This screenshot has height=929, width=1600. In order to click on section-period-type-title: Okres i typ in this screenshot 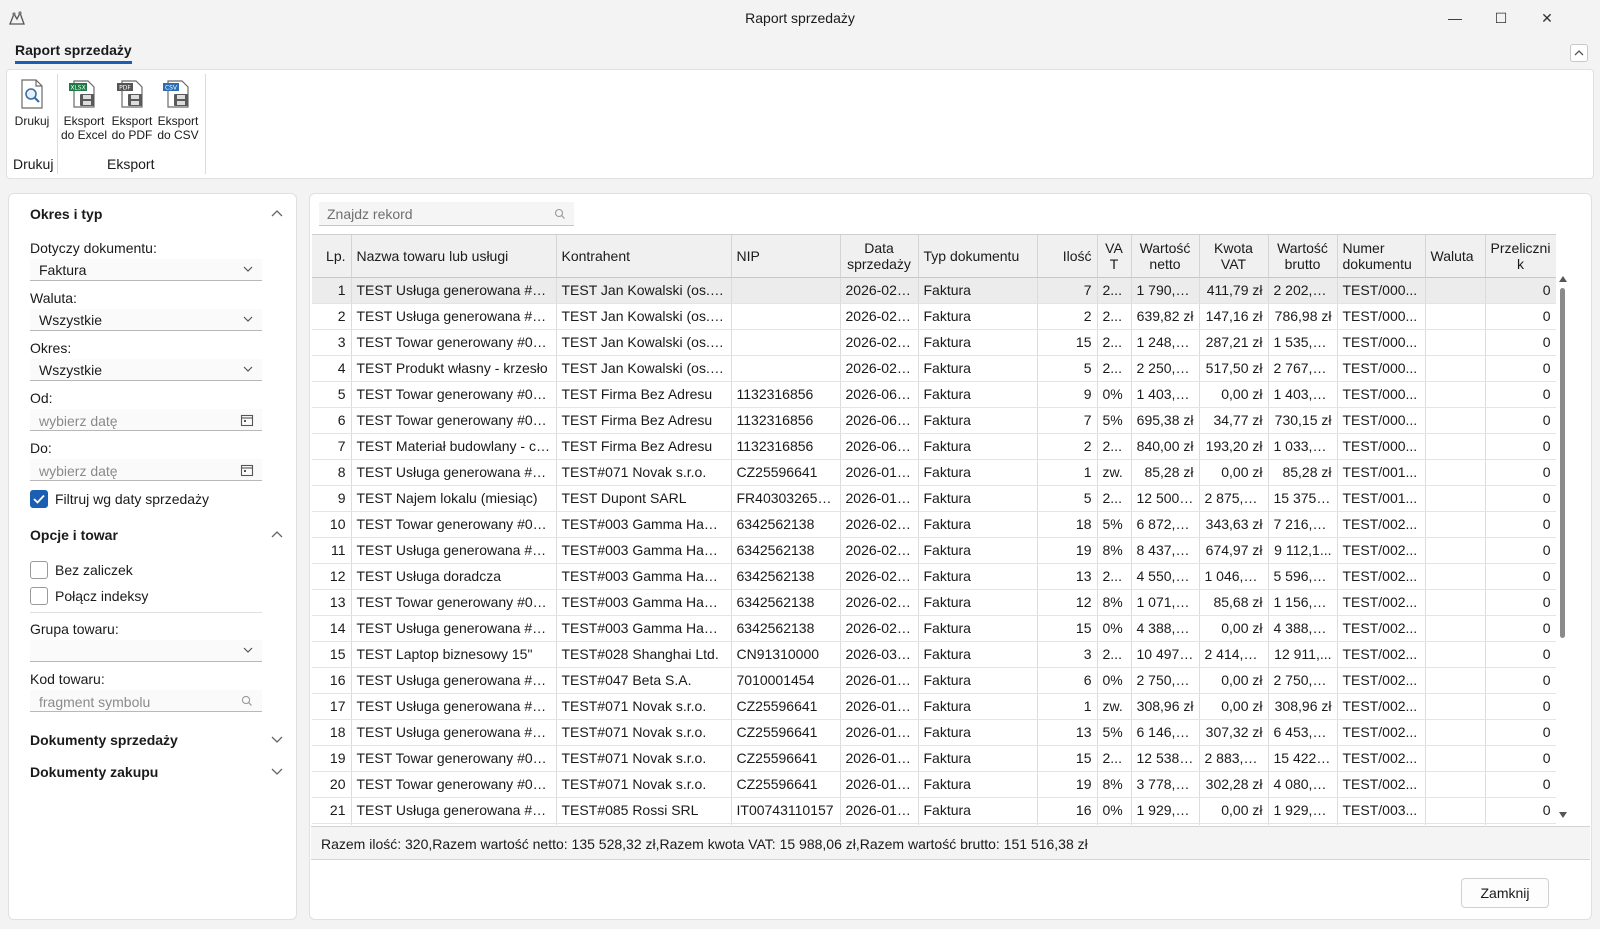, I will do `click(66, 214)`.